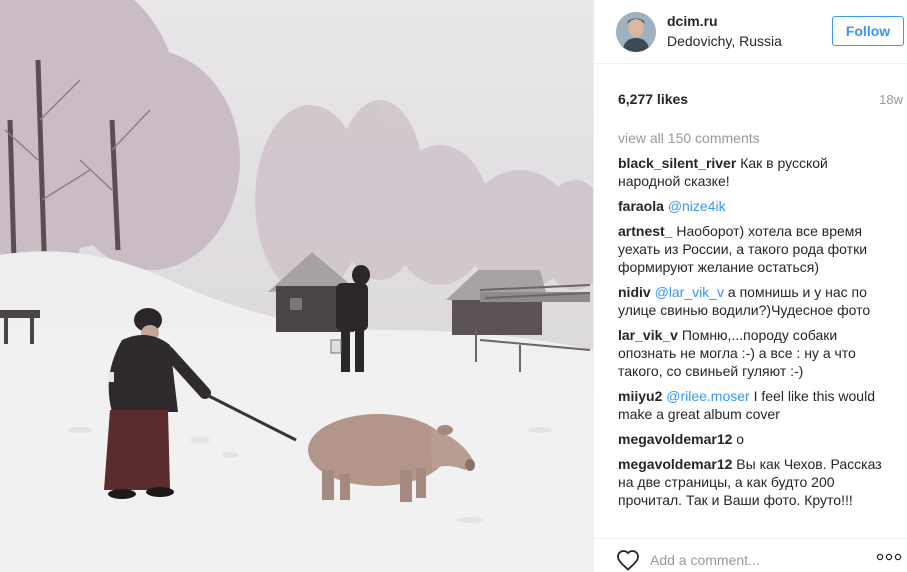 This screenshot has width=907, height=572. What do you see at coordinates (677, 163) in the screenshot?
I see `comment-username: black_silent_river` at bounding box center [677, 163].